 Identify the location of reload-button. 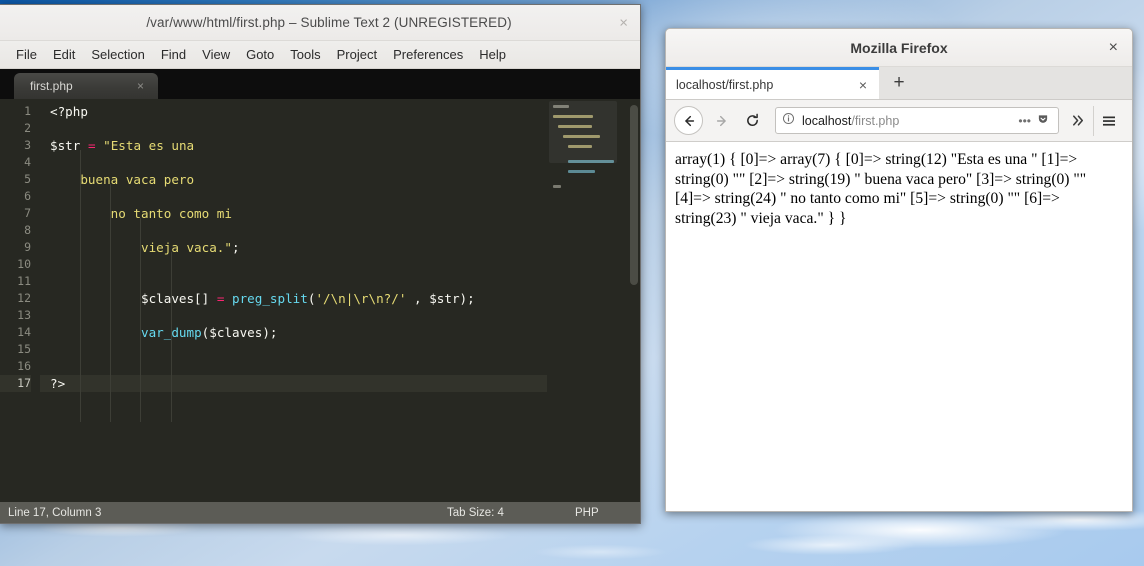
(752, 121).